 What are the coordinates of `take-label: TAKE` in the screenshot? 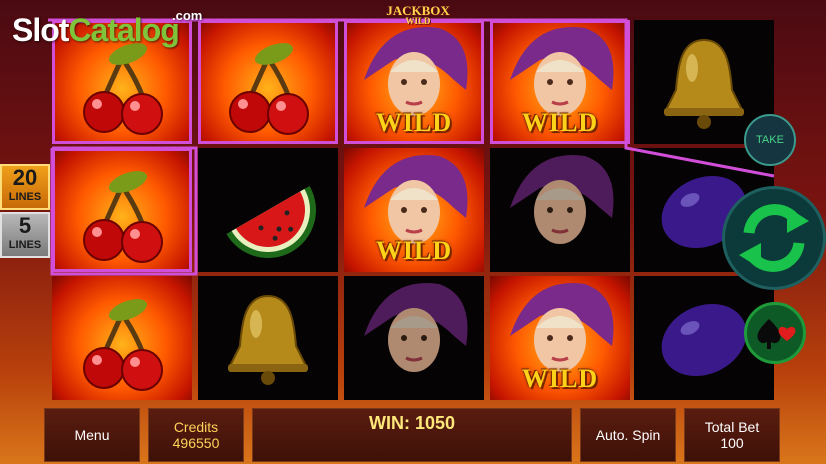 It's located at (770, 140).